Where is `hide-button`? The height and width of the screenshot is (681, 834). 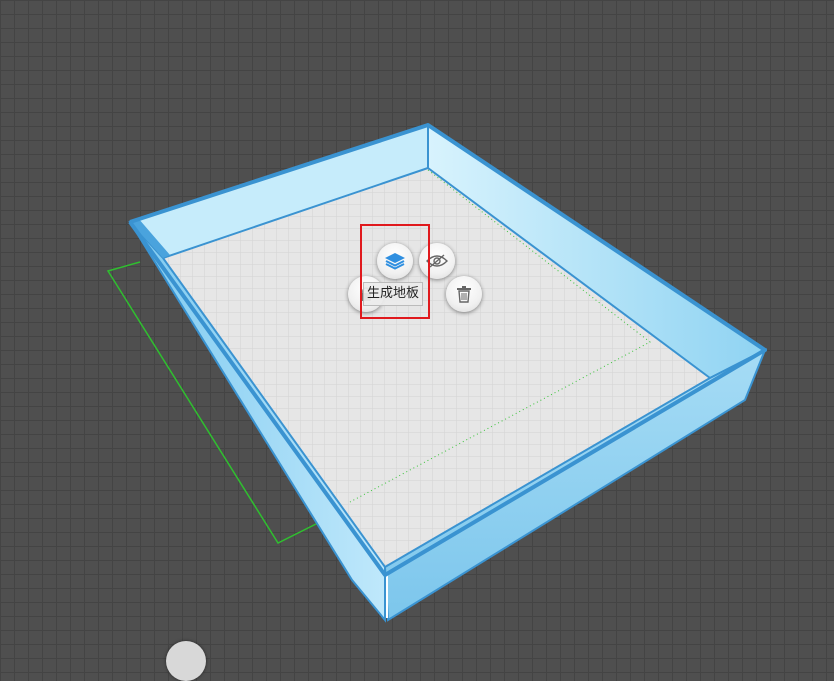
hide-button is located at coordinates (437, 261).